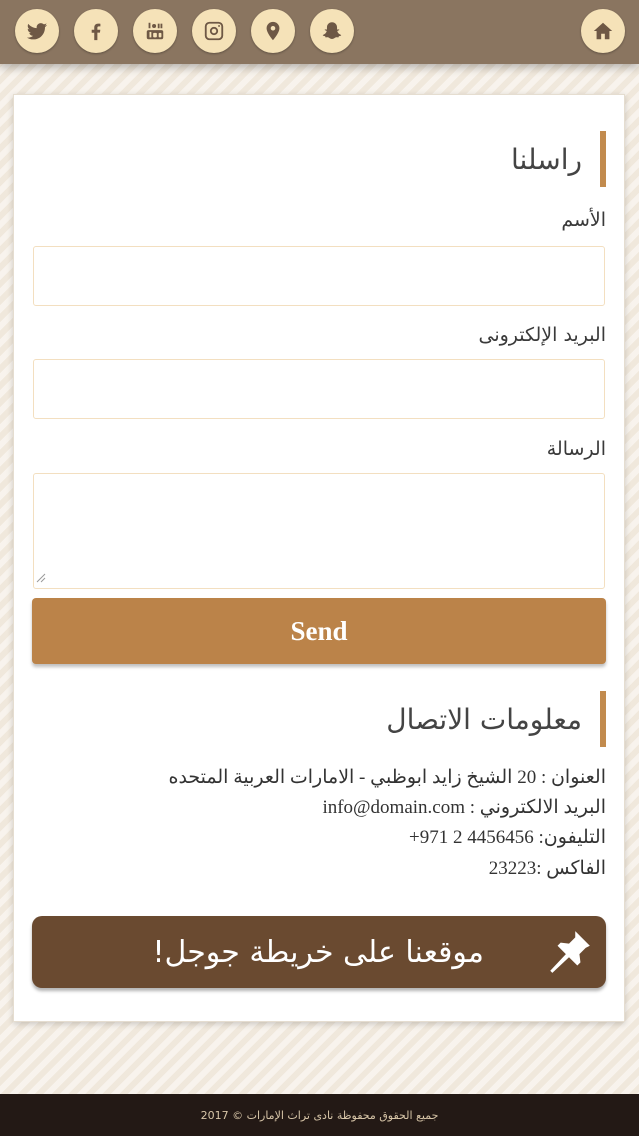 Image resolution: width=639 pixels, height=1136 pixels. Describe the element at coordinates (155, 31) in the screenshot. I see `youtube-icon` at that location.